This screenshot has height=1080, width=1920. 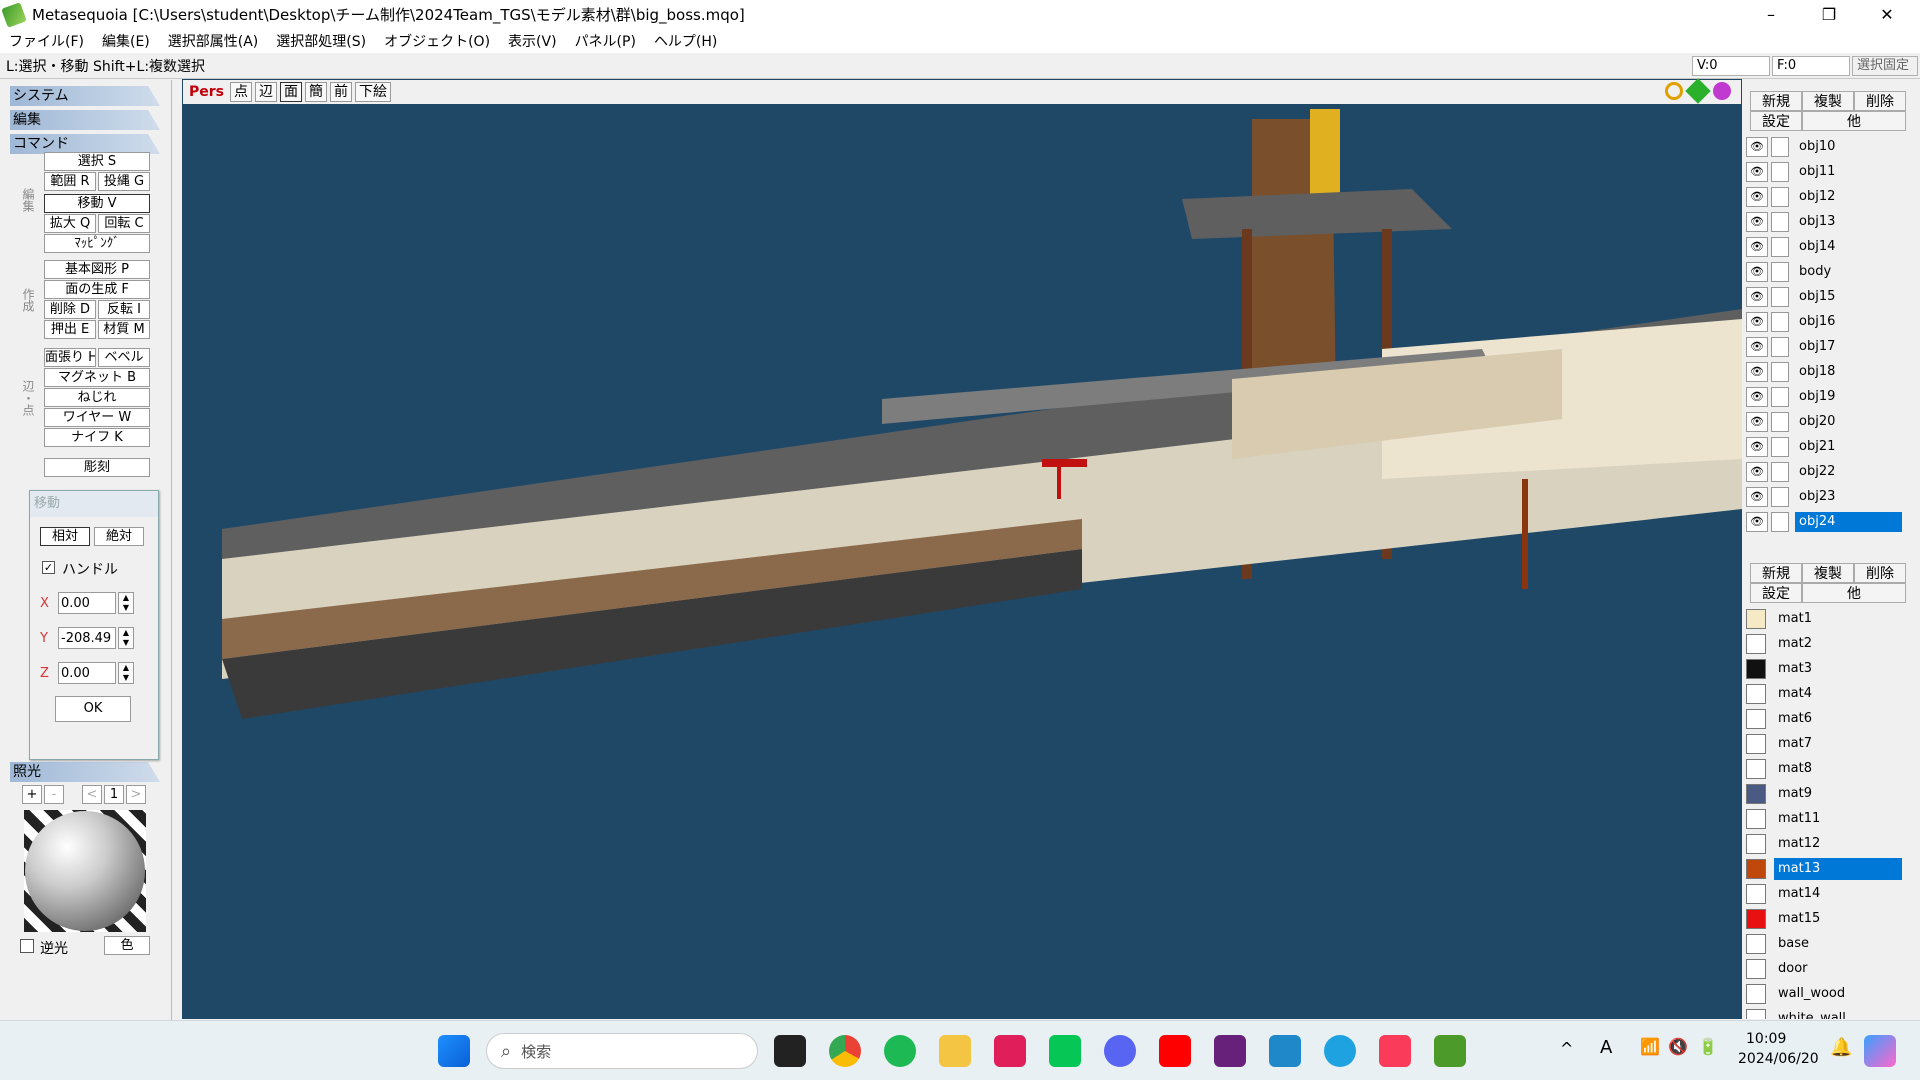 I want to click on discord-icon, so click(x=1120, y=1051).